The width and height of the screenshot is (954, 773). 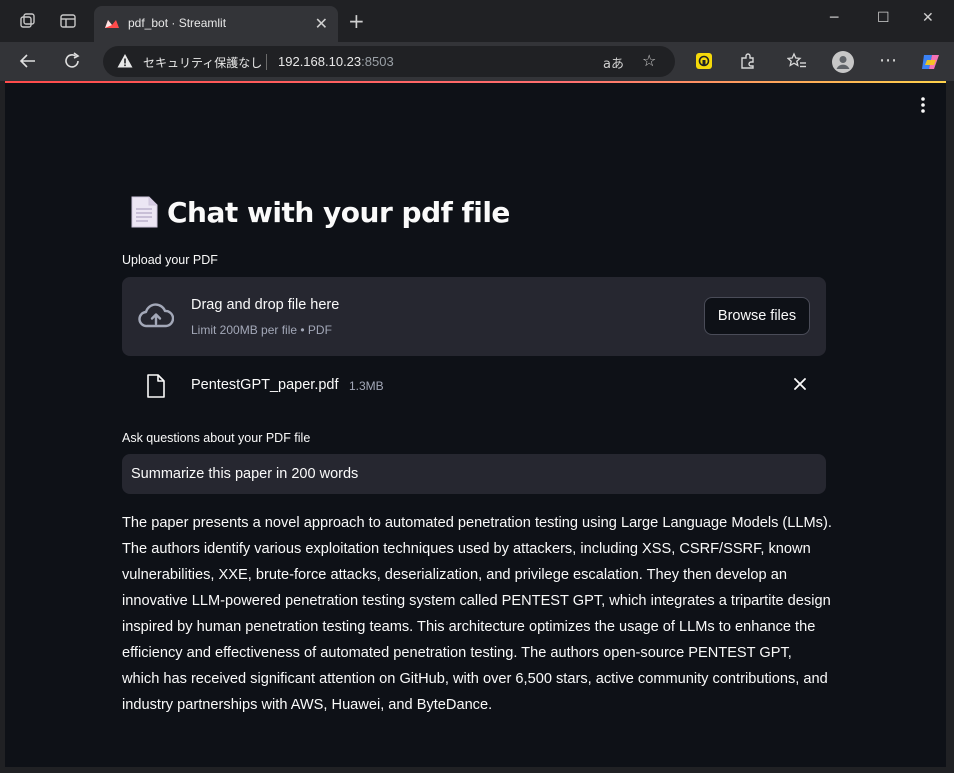 I want to click on browser-tab-bar: pdf_bot · Streamlit ✕ + ─ ☐ ✕, so click(x=477, y=21).